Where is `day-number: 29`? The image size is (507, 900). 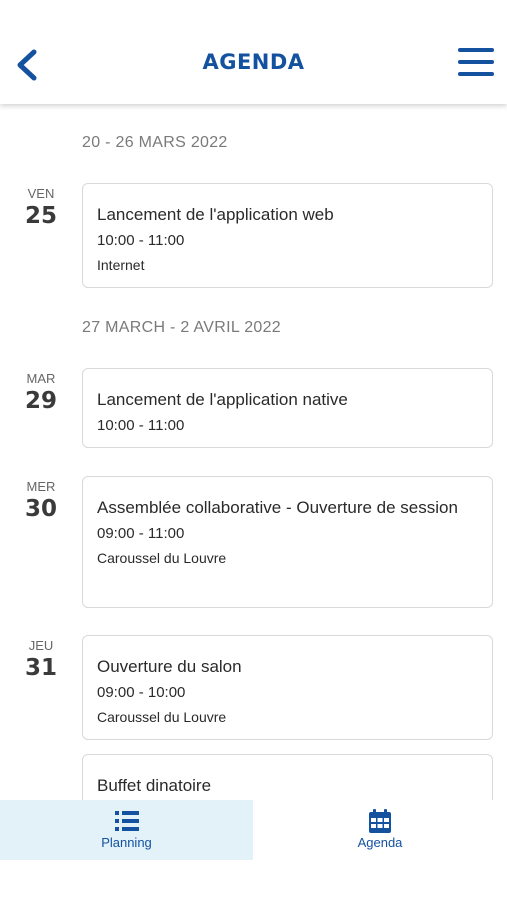 day-number: 29 is located at coordinates (40, 401).